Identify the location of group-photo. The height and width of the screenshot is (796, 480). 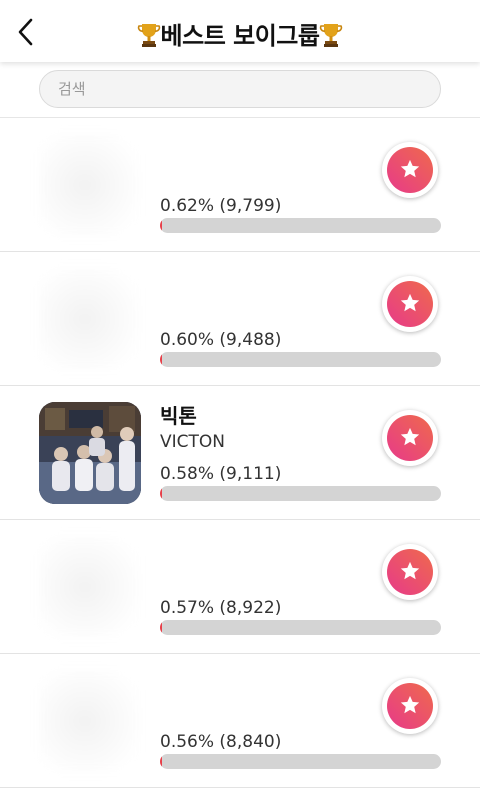
(90, 453).